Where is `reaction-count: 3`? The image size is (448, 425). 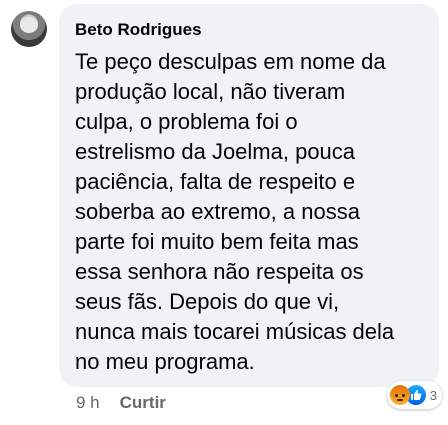
reaction-count: 3 is located at coordinates (433, 395).